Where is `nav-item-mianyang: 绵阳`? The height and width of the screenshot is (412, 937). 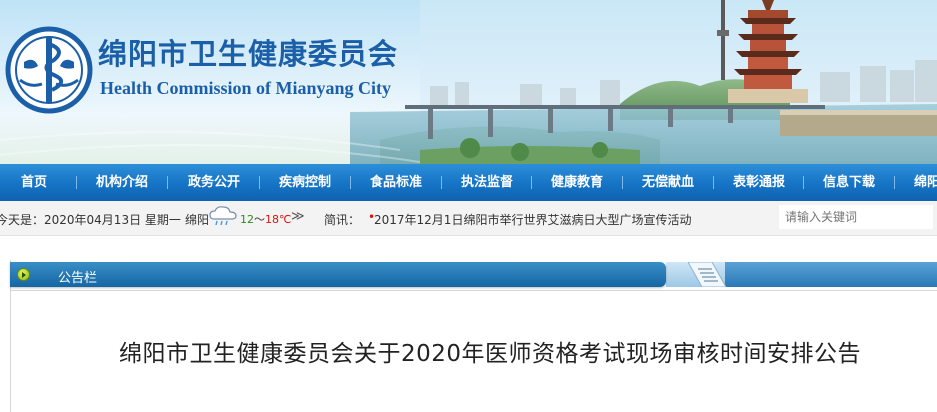 nav-item-mianyang: 绵阳 is located at coordinates (925, 182).